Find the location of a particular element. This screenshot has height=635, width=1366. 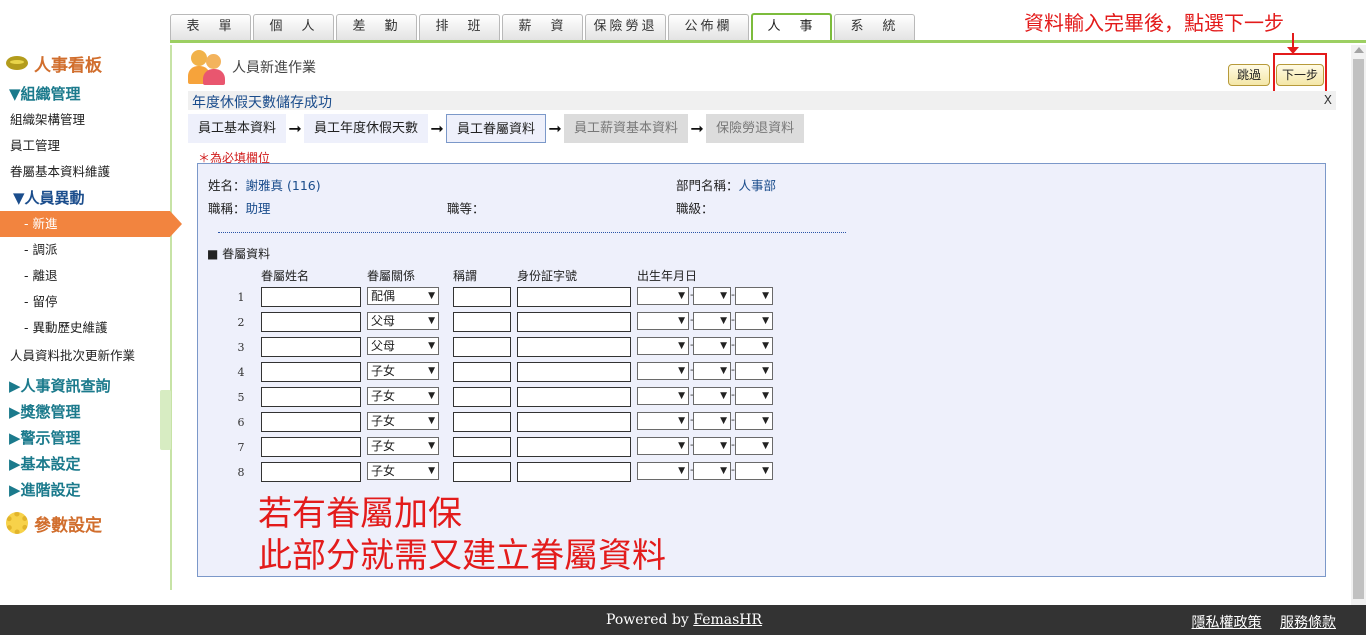

sidebar-item-org-1: 員工管理 is located at coordinates (85, 146).